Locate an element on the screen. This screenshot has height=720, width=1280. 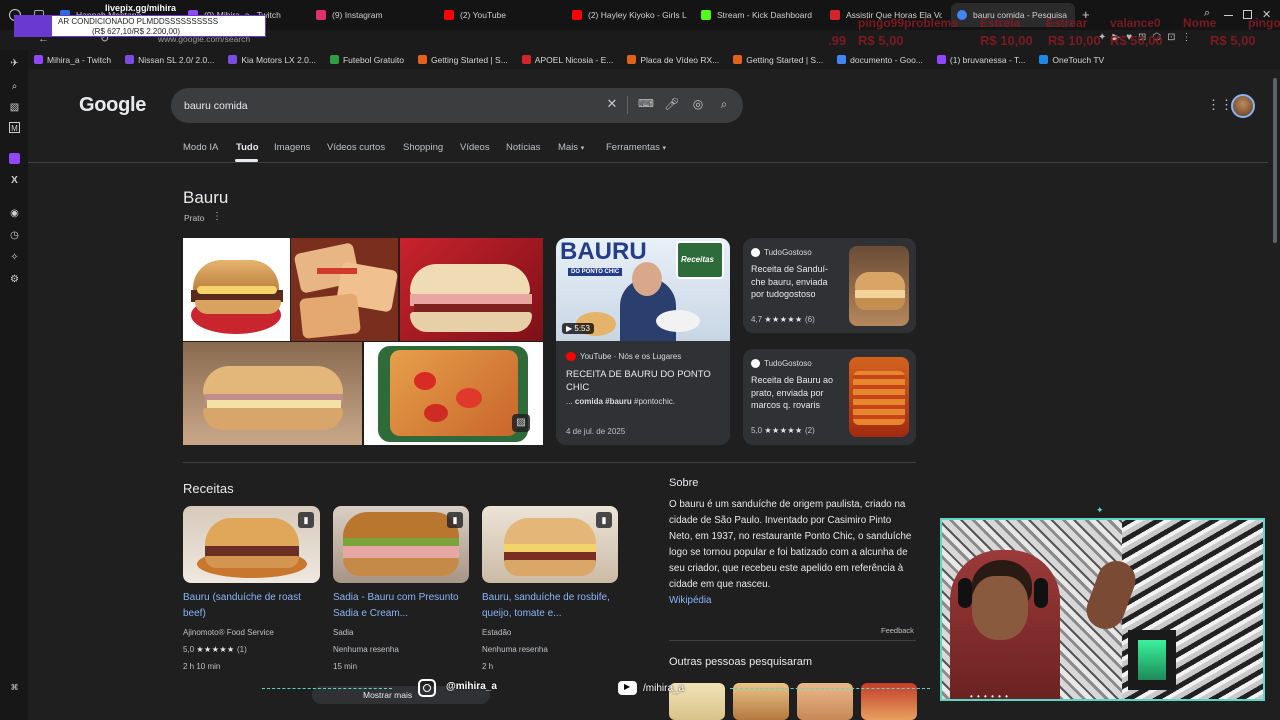
search-query: bauru comida is located at coordinates (216, 105).